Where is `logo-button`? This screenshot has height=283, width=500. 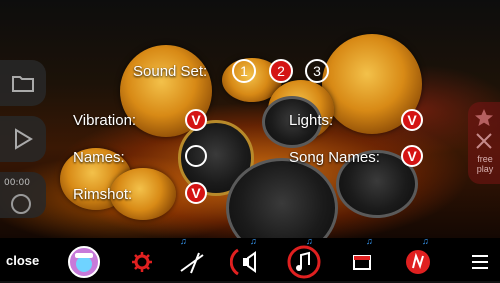 logo-button is located at coordinates (418, 261).